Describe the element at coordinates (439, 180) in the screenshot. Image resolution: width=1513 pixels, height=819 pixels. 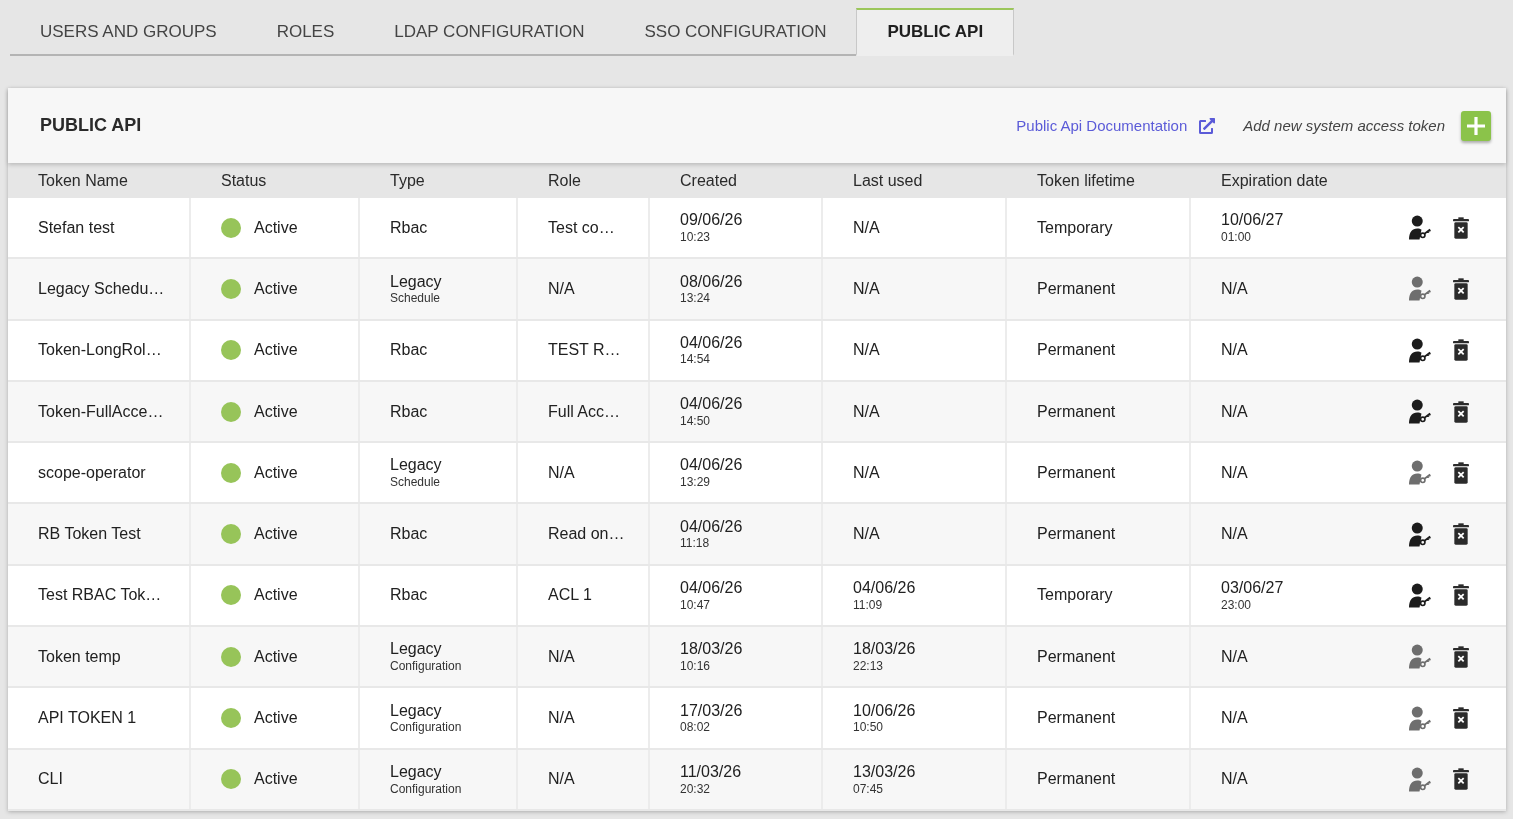
I see `column-header: Type` at that location.